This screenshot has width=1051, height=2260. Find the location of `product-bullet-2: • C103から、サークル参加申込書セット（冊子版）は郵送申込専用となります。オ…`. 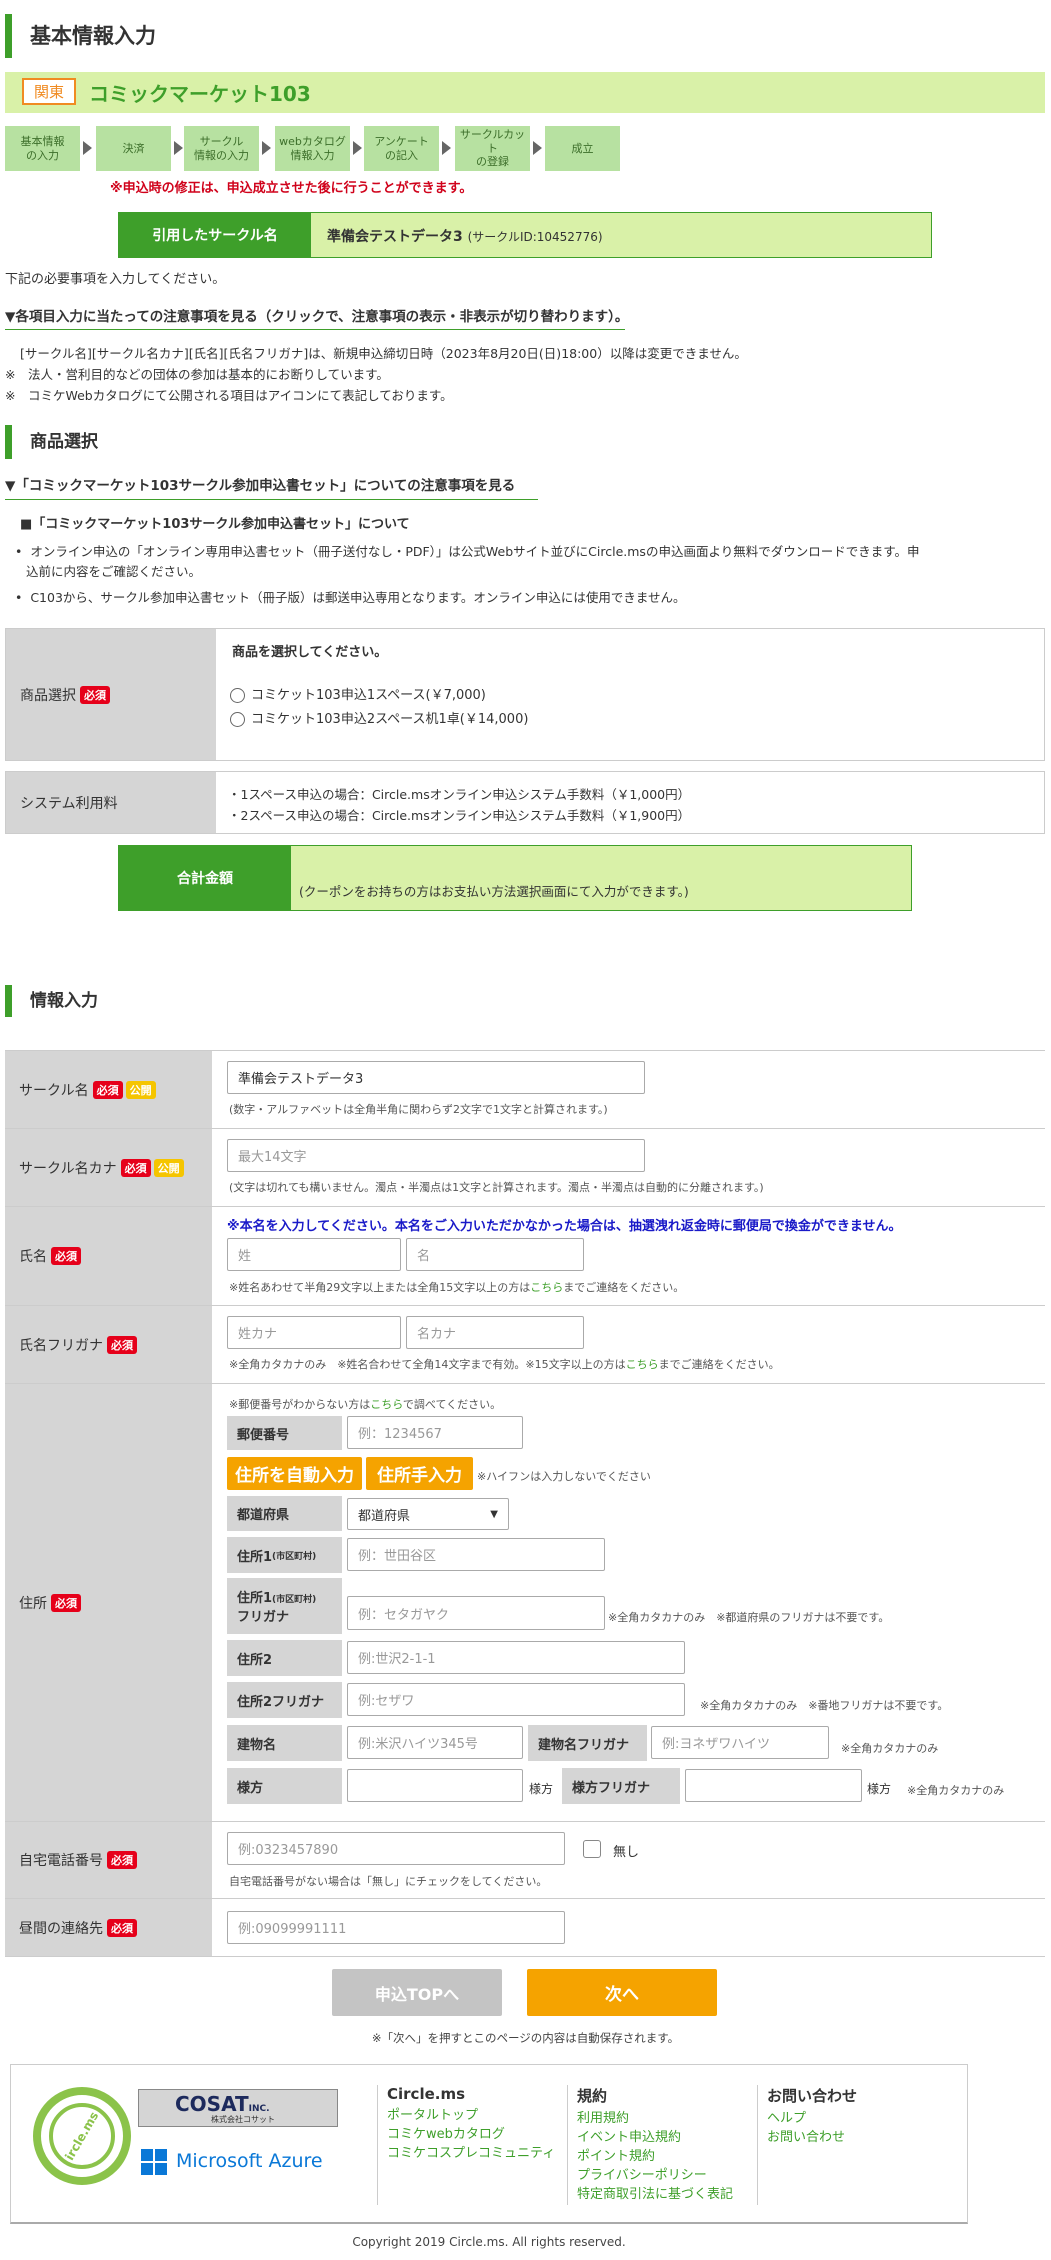

product-bullet-2: • C103から、サークル参加申込書セット（冊子版）は郵送申込専用となります。オ… is located at coordinates (350, 597).